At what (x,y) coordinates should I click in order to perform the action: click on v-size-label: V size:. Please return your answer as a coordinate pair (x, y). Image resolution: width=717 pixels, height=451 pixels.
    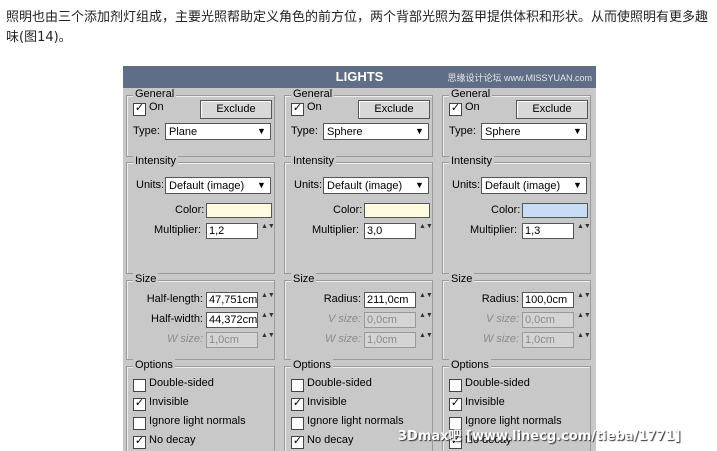
    Looking at the image, I should click on (344, 319).